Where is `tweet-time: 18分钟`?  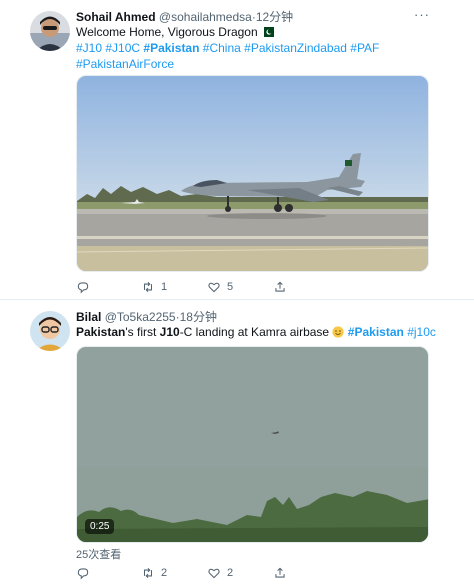 tweet-time: 18分钟 is located at coordinates (198, 317).